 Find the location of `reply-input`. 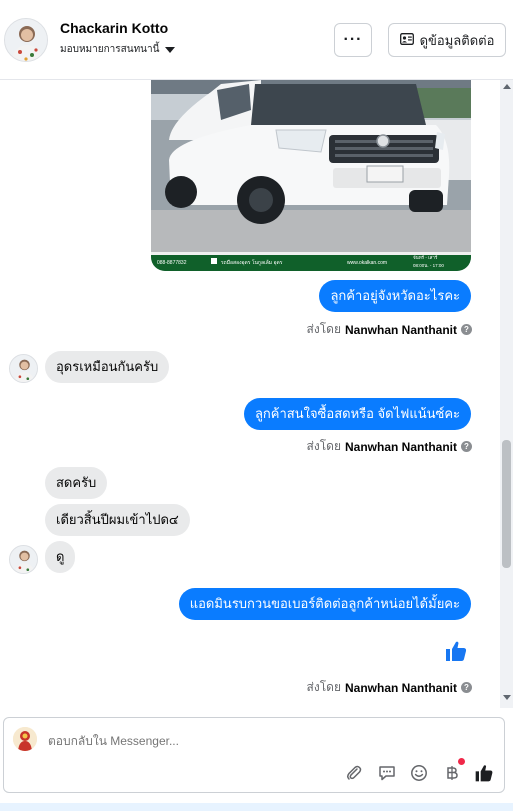

reply-input is located at coordinates (198, 741).